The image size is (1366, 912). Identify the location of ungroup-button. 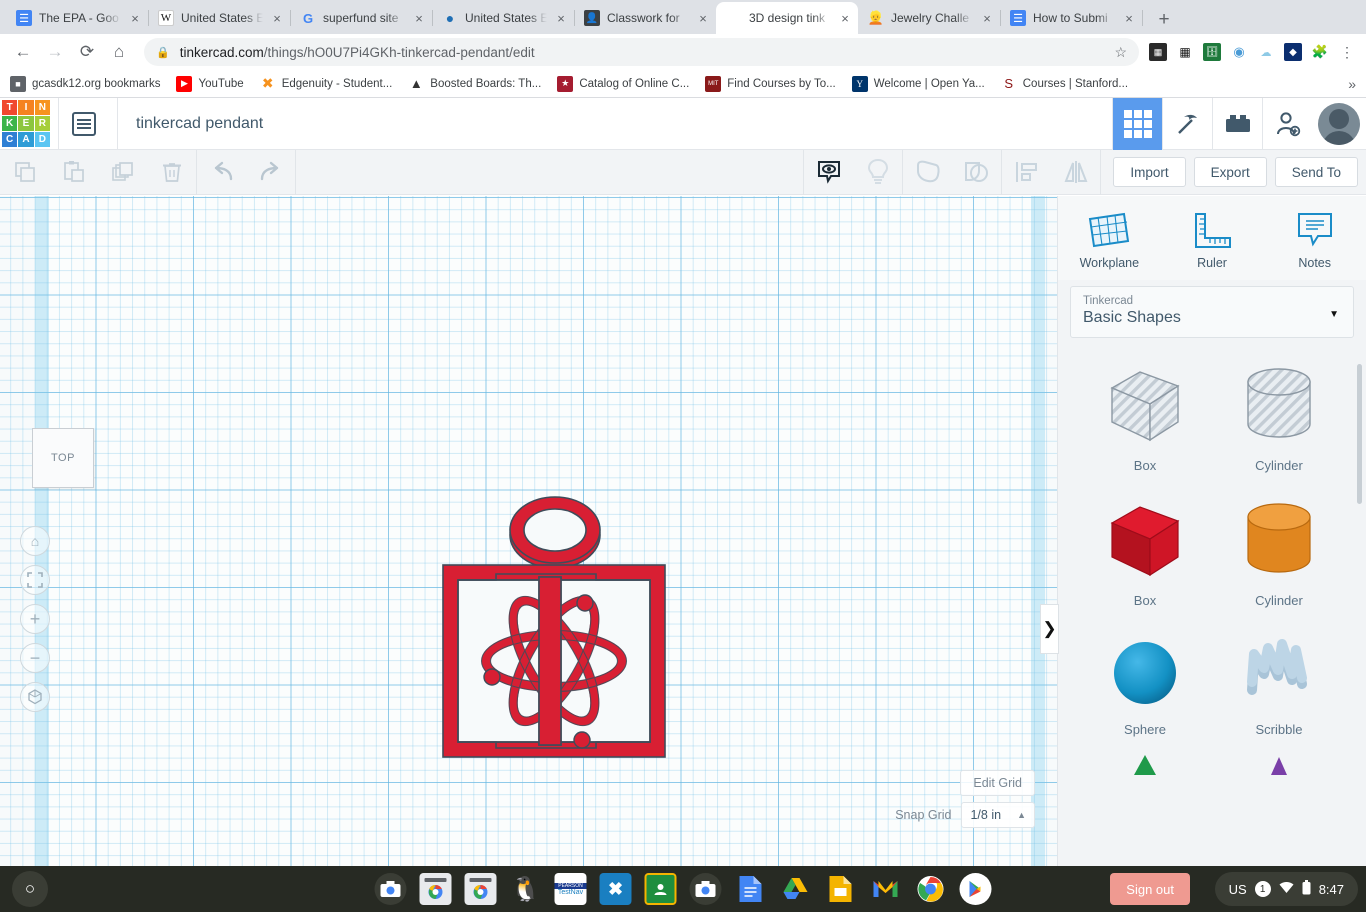
(976, 172).